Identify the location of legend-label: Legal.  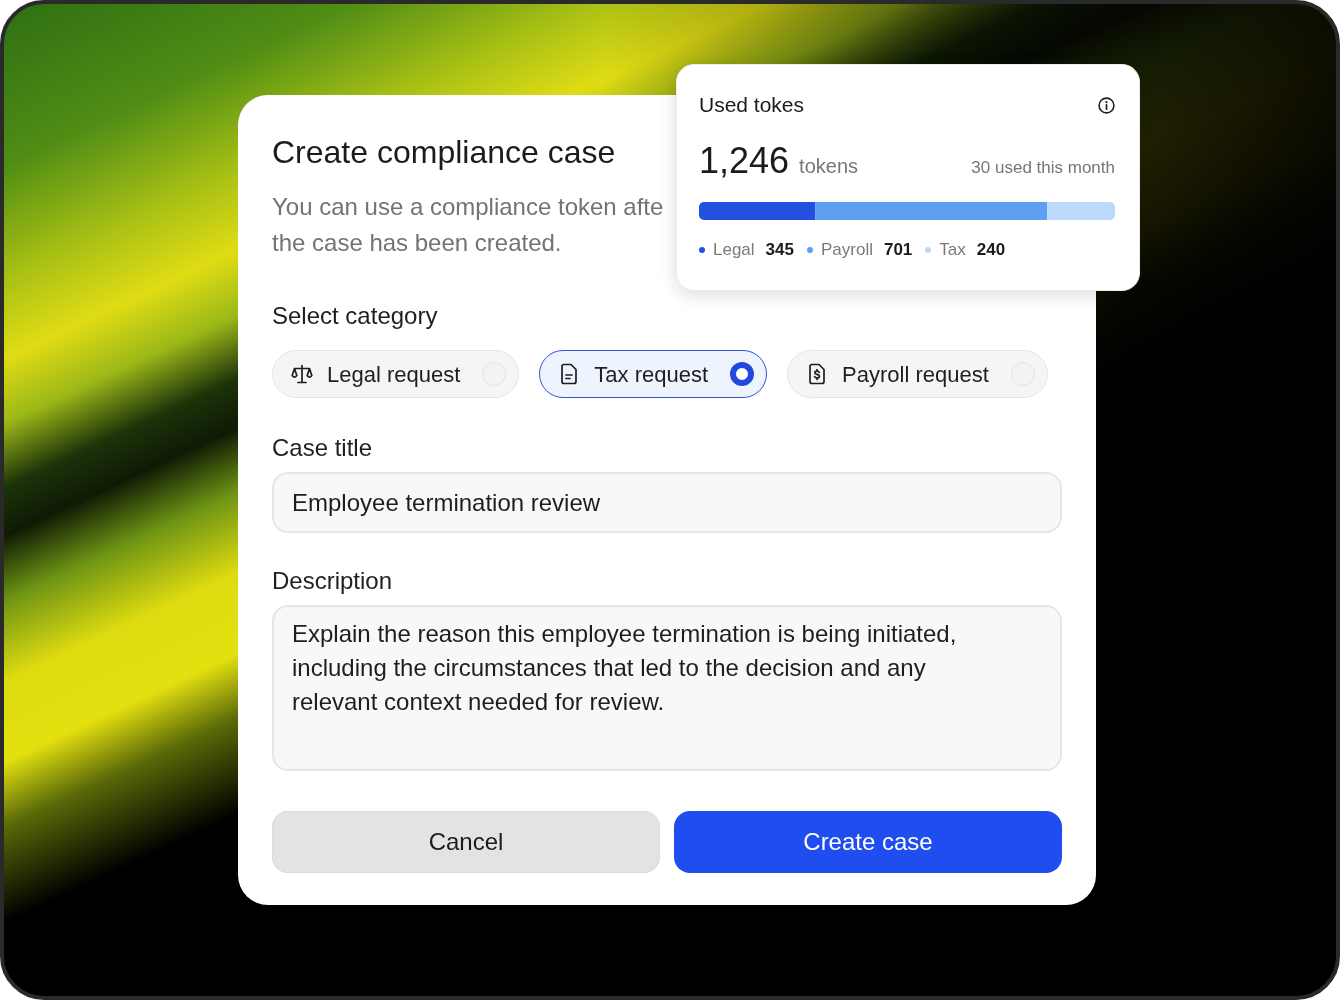
(734, 250).